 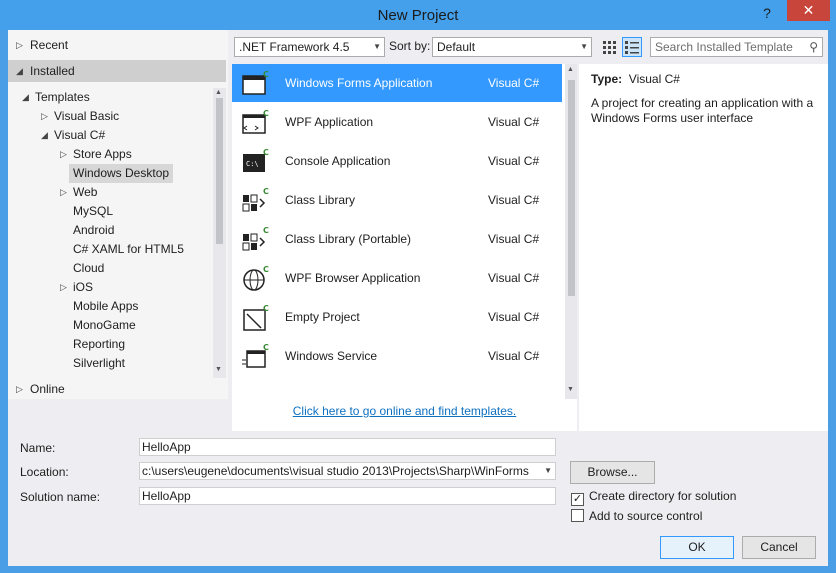 I want to click on tree-item-label: MySQL, so click(x=93, y=211).